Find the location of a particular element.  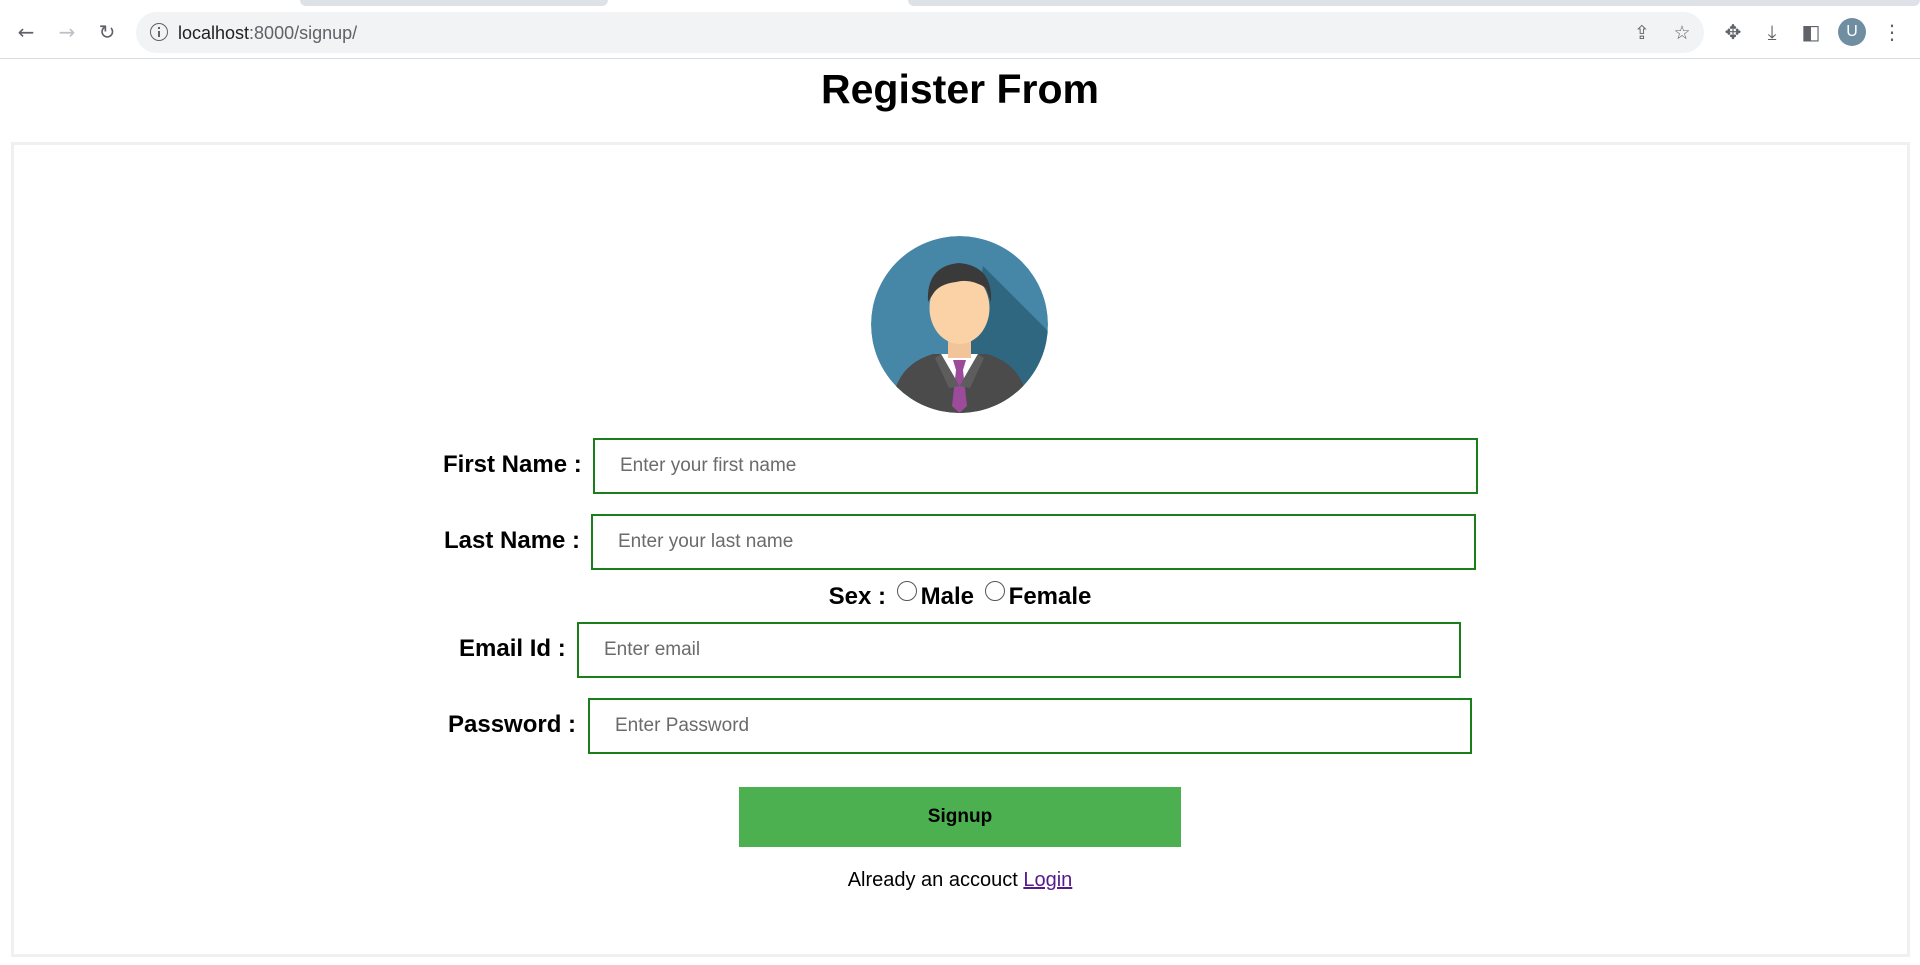

login-prompt: Already an accouct Login is located at coordinates (960, 880).